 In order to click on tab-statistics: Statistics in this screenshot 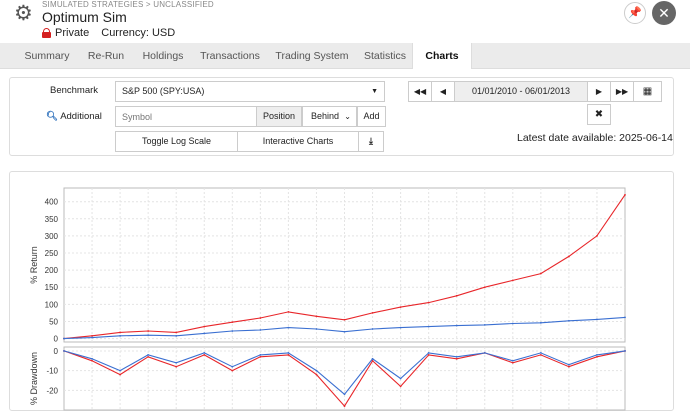, I will do `click(385, 56)`.